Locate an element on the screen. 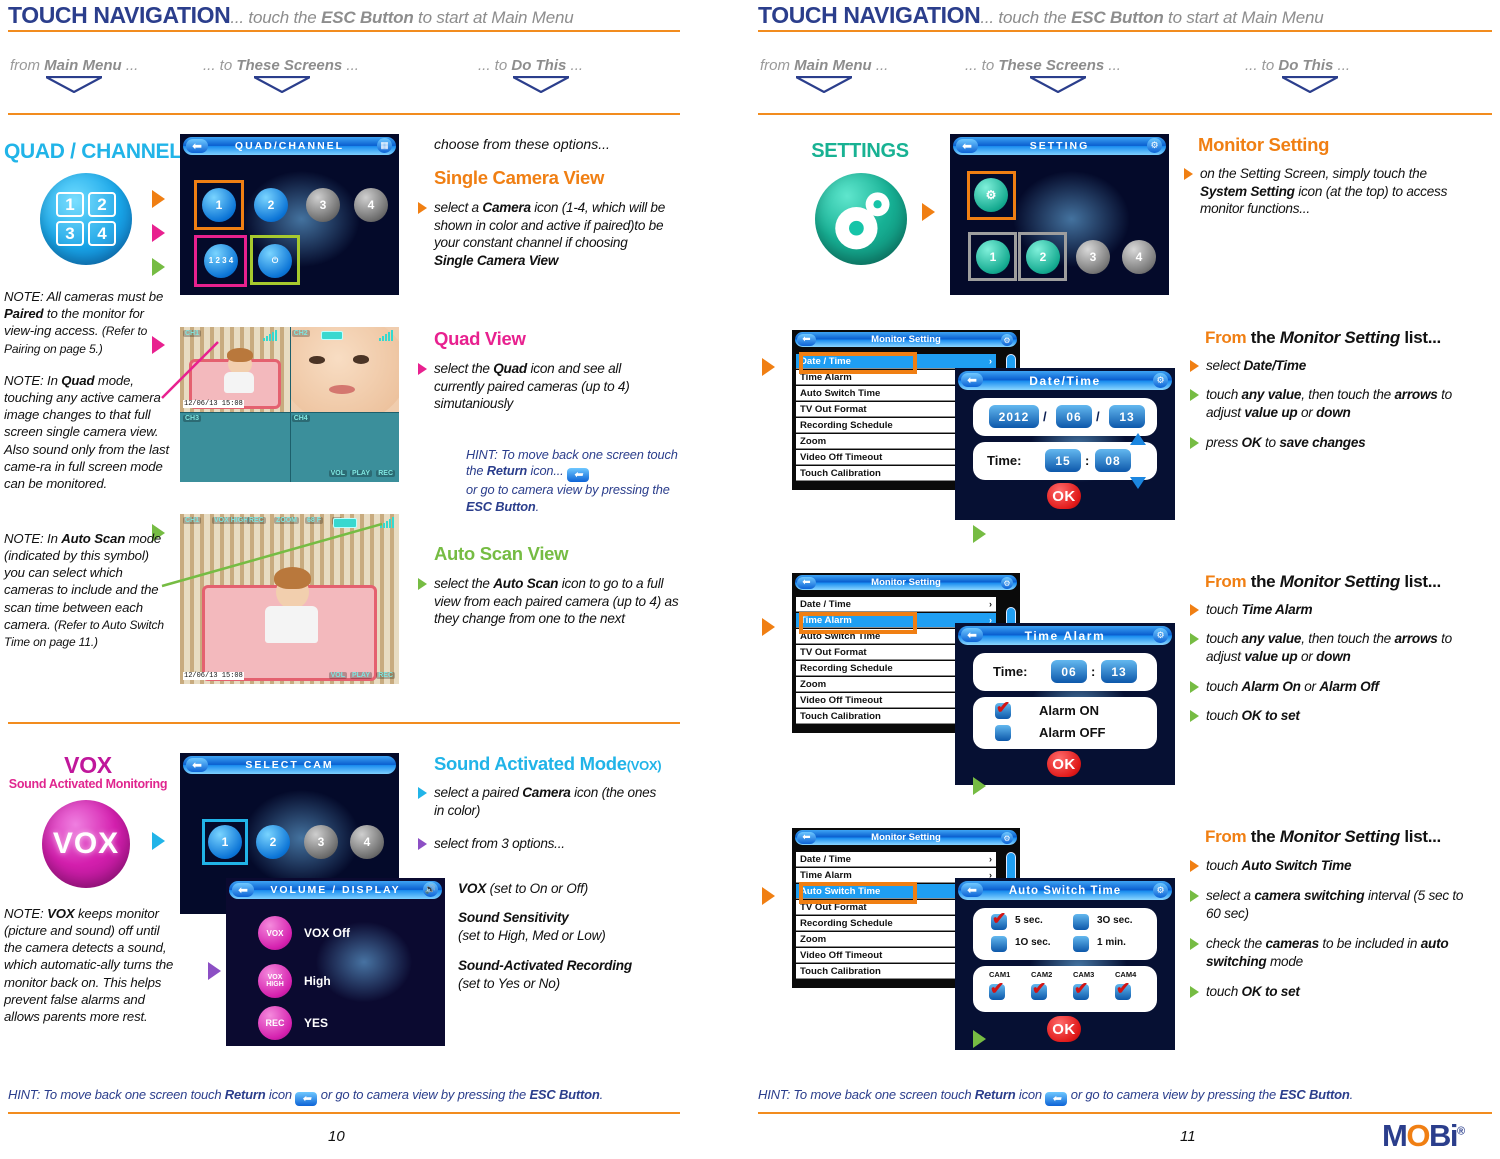 The width and height of the screenshot is (1500, 1159). chevron-down-icon is located at coordinates (282, 84).